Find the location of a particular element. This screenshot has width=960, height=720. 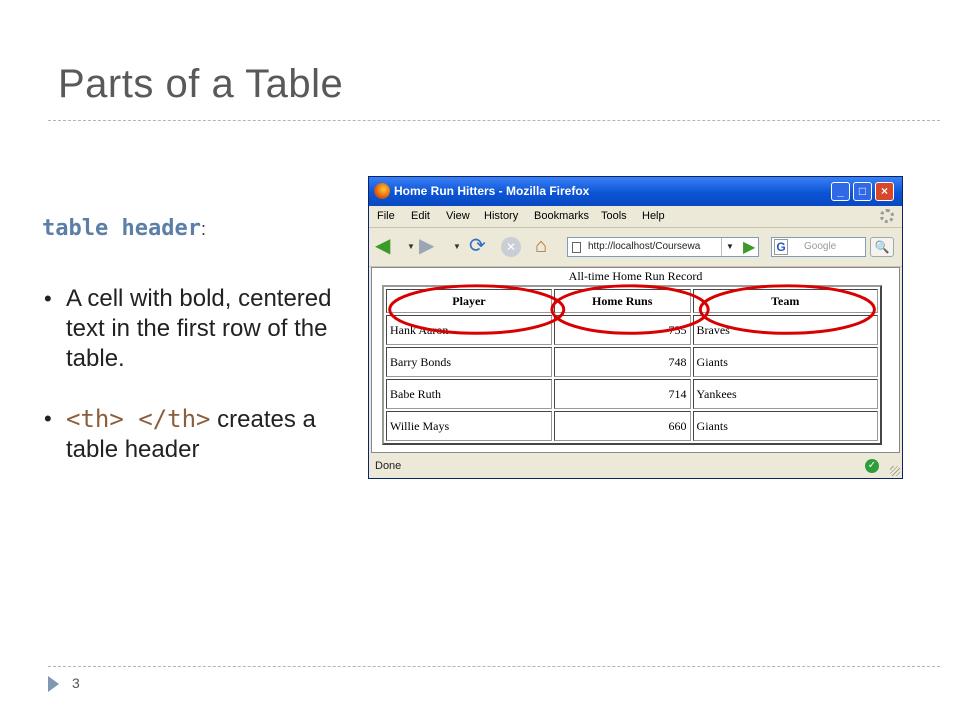

table-cell: 714 is located at coordinates (622, 394).